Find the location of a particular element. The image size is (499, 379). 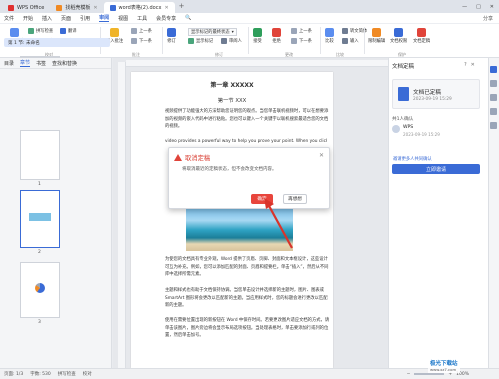

new-tab-icon: + is located at coordinates (182, 7).